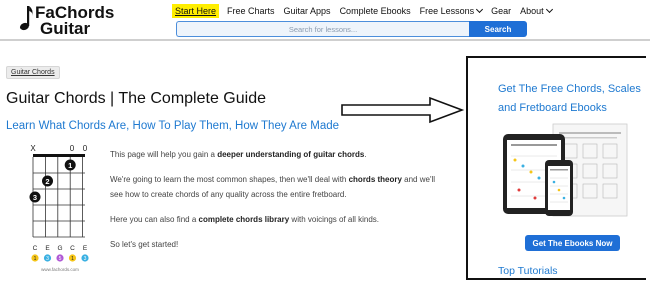  What do you see at coordinates (447, 11) in the screenshot?
I see `nav-item-label: Free Lessons` at bounding box center [447, 11].